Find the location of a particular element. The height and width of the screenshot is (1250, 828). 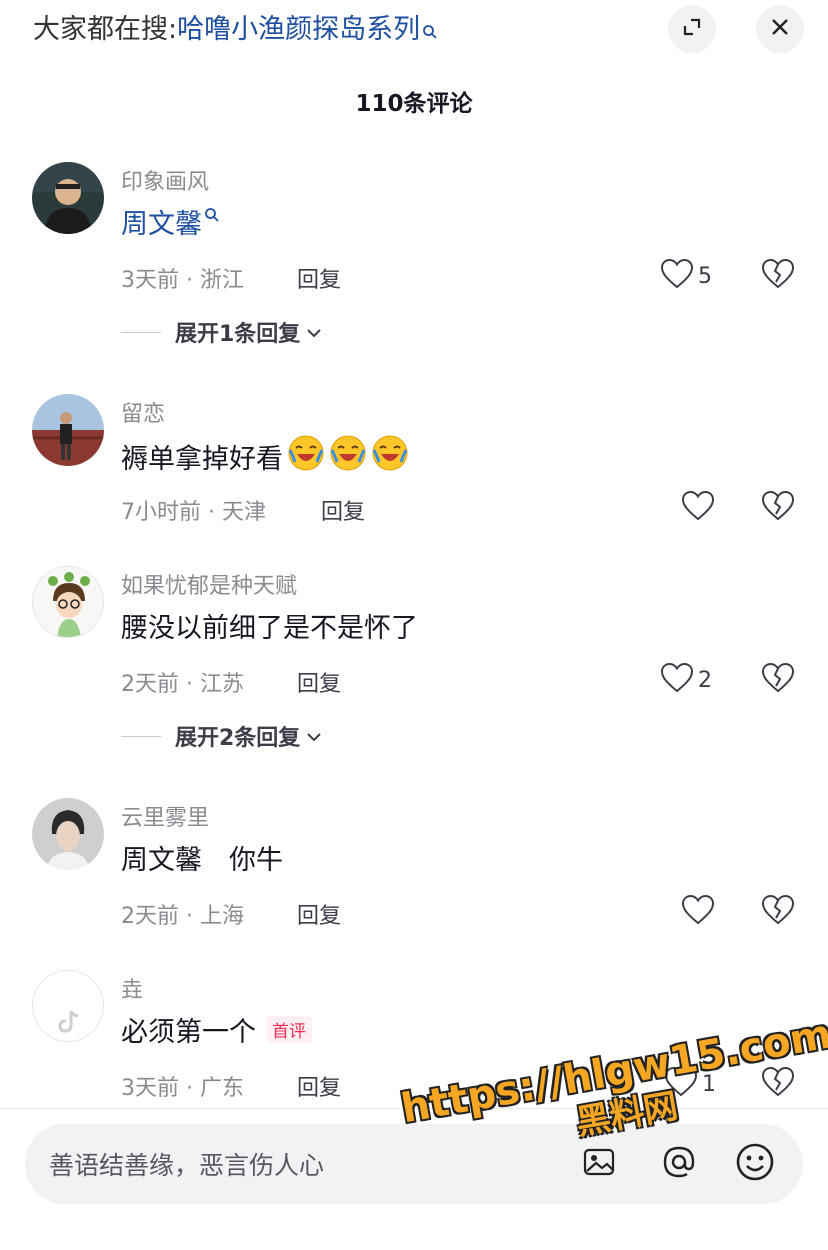

comment-input-placeholder: 善语结善缘，恶言伤人心 is located at coordinates (187, 1165).